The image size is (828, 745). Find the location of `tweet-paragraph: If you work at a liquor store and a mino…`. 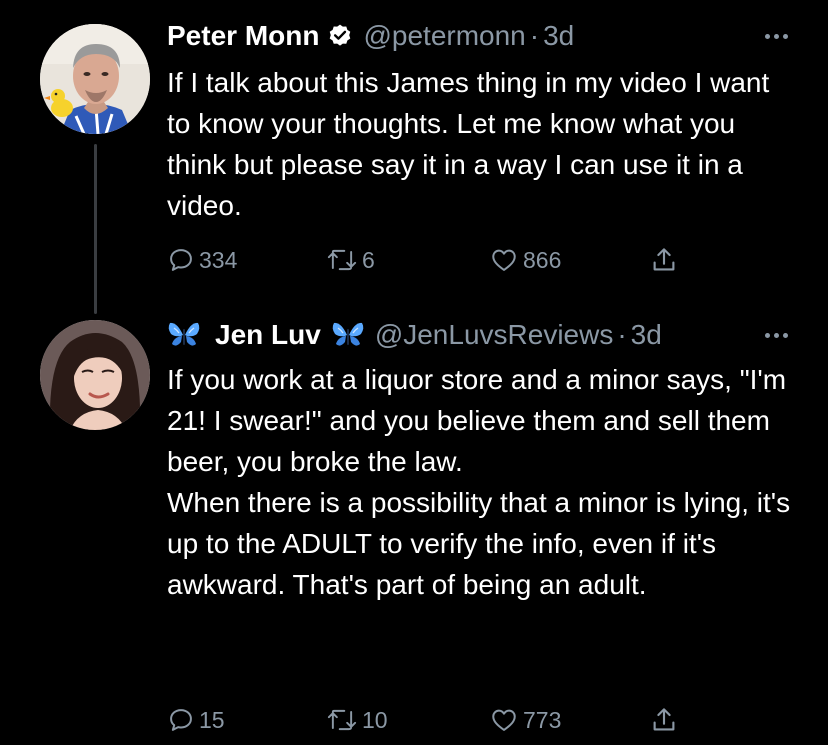

tweet-paragraph: If you work at a liquor store and a mino… is located at coordinates (477, 420).